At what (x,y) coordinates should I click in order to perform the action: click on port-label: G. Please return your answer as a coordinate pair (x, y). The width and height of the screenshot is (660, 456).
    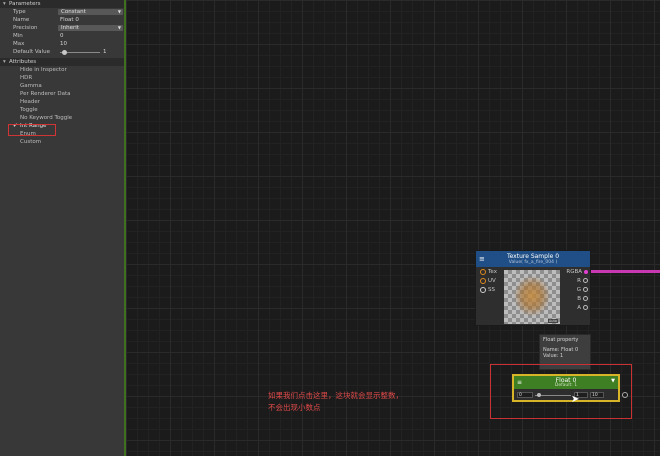
    Looking at the image, I should click on (578, 290).